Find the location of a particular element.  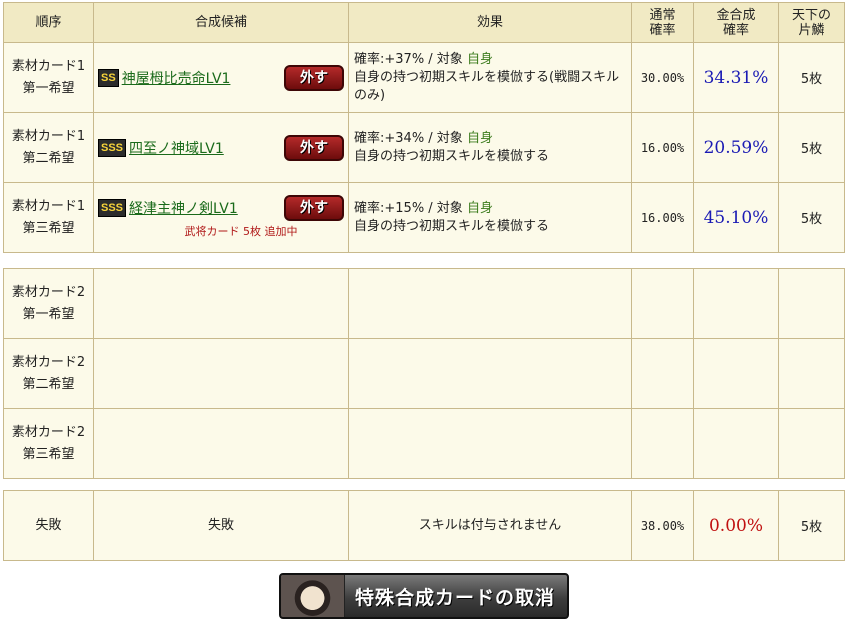

header-normal-rate: 通常 確率 is located at coordinates (662, 22).